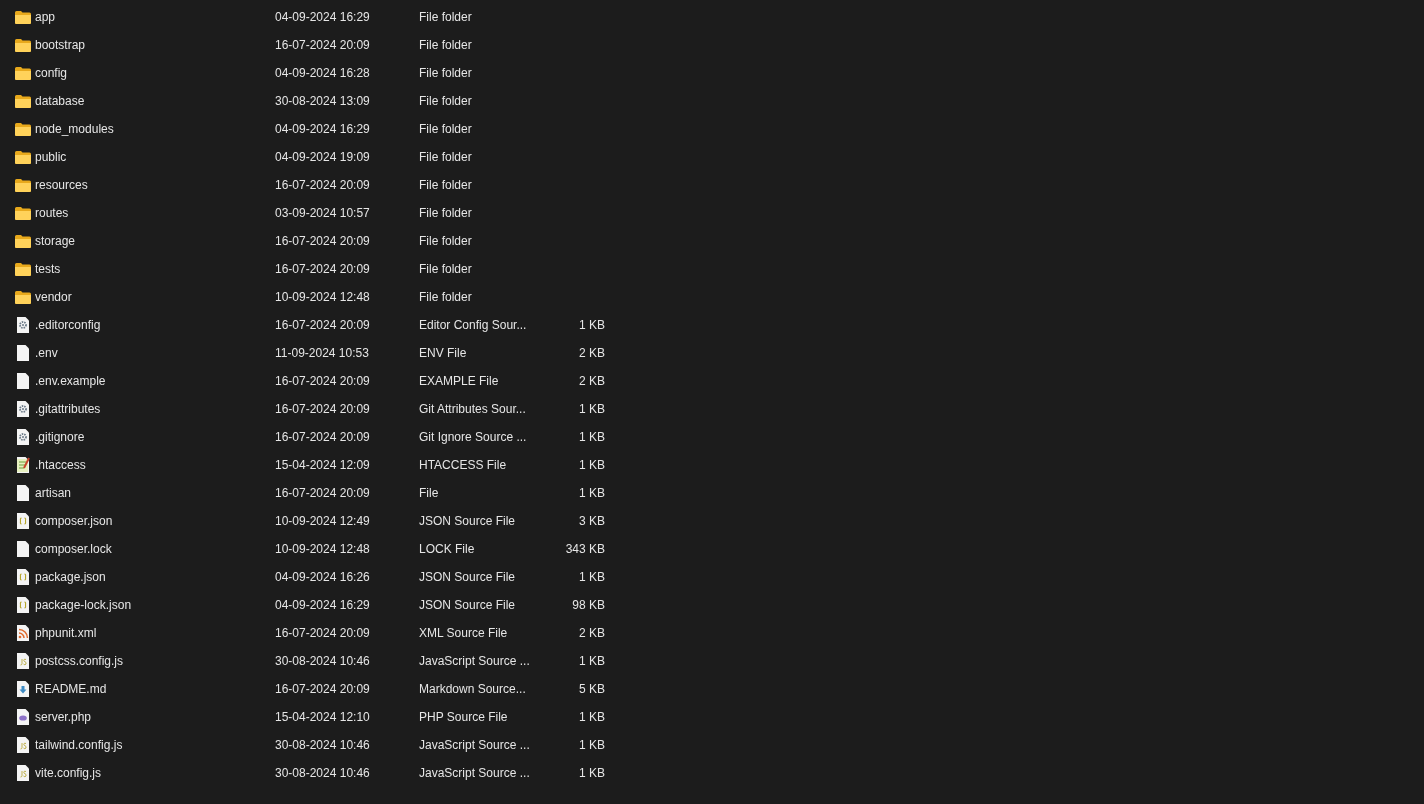  I want to click on rss-document-icon, so click(23, 633).